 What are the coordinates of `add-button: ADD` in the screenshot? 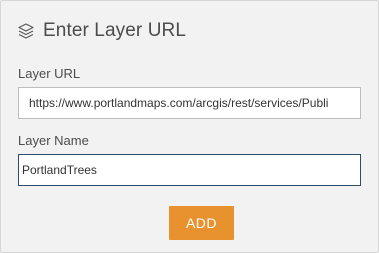 It's located at (201, 223).